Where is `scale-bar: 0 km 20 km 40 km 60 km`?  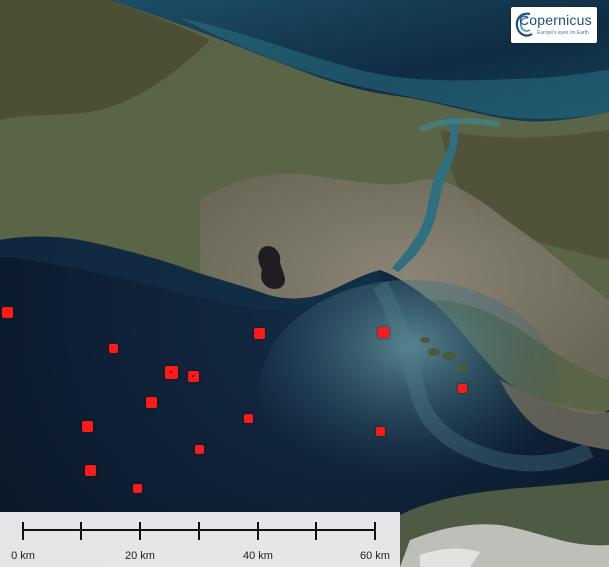 scale-bar: 0 km 20 km 40 km 60 km is located at coordinates (200, 539).